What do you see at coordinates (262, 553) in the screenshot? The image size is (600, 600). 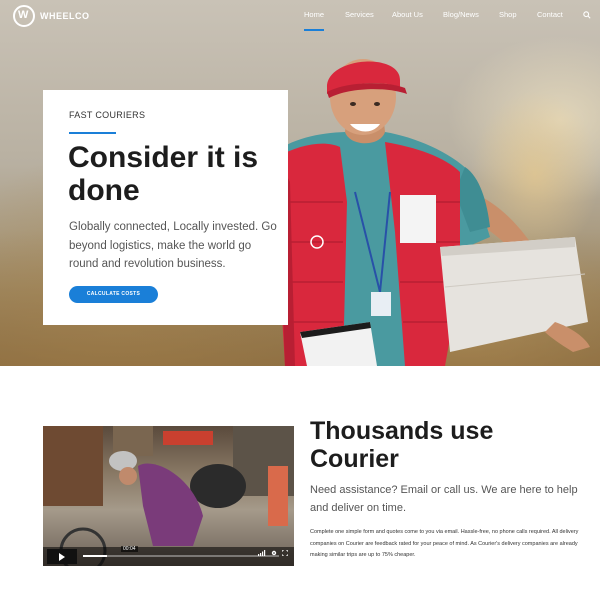 I see `volume-icon` at bounding box center [262, 553].